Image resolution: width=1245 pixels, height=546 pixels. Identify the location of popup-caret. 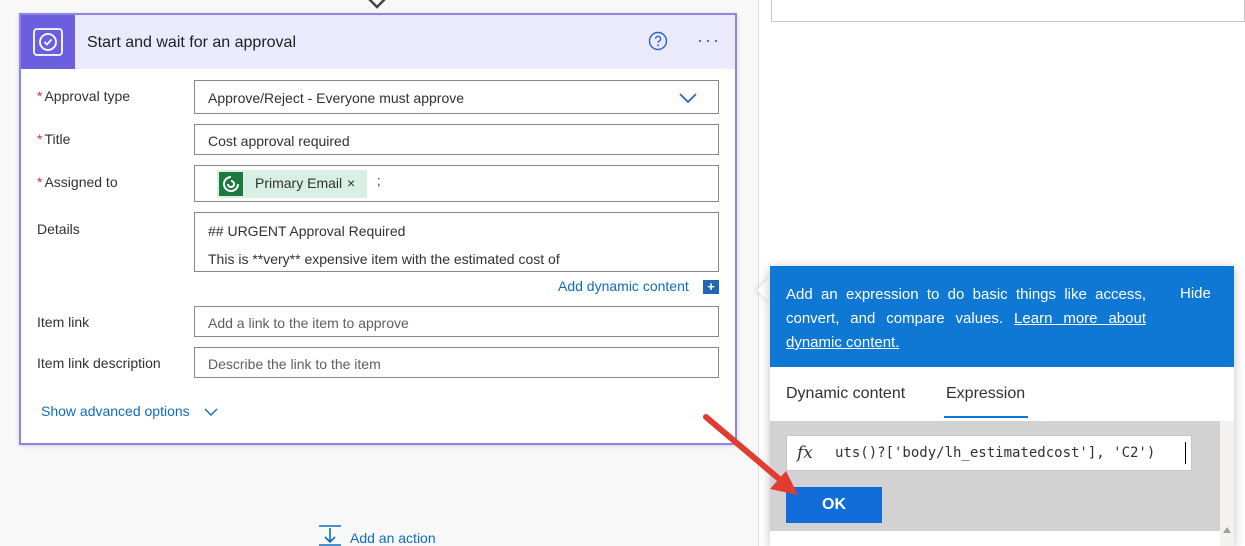
(764, 290).